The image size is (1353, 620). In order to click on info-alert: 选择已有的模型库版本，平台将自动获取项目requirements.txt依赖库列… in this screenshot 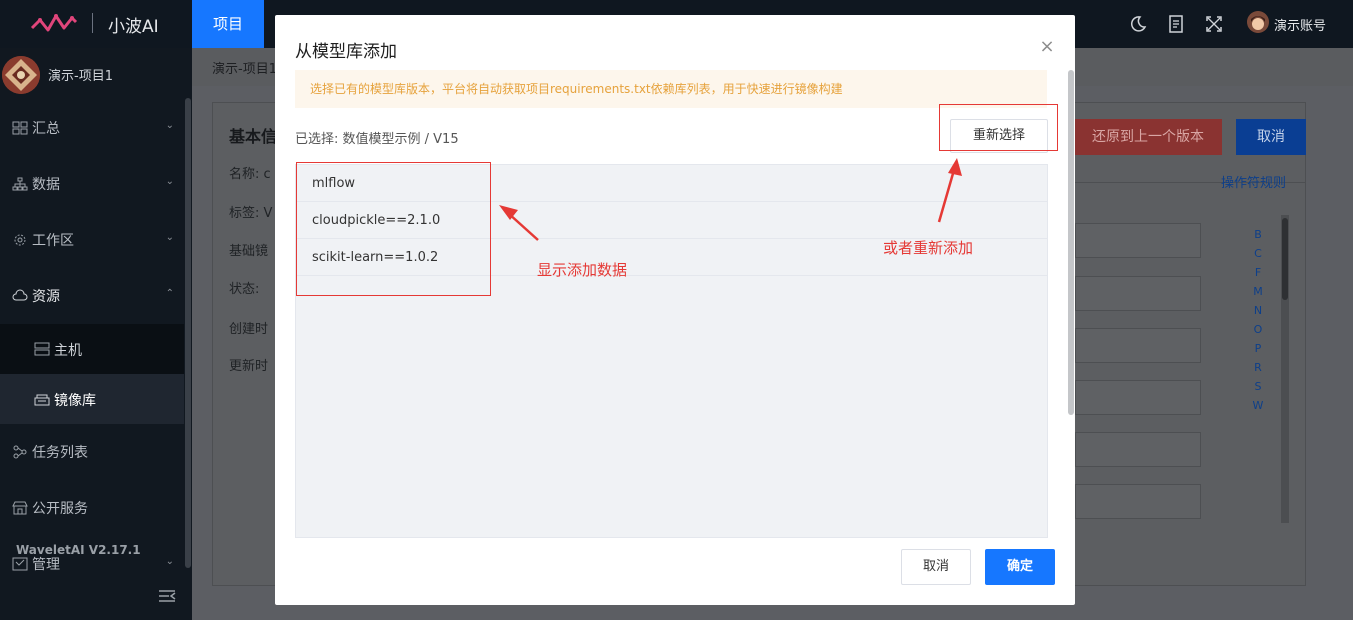, I will do `click(671, 89)`.